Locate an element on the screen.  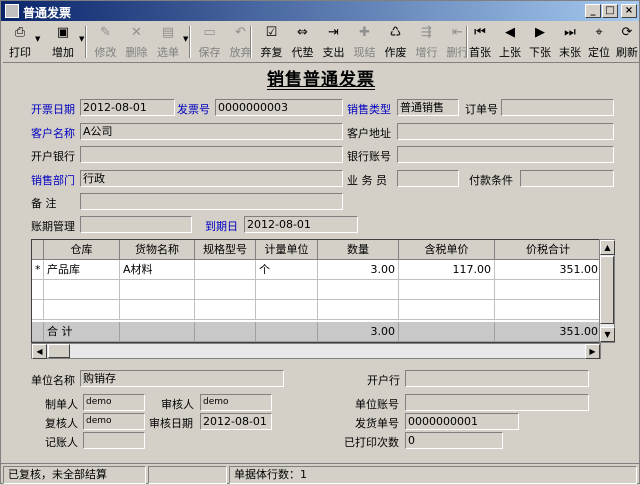
toolbar-button-0: ⎙ 打印 is located at coordinates (20, 42).